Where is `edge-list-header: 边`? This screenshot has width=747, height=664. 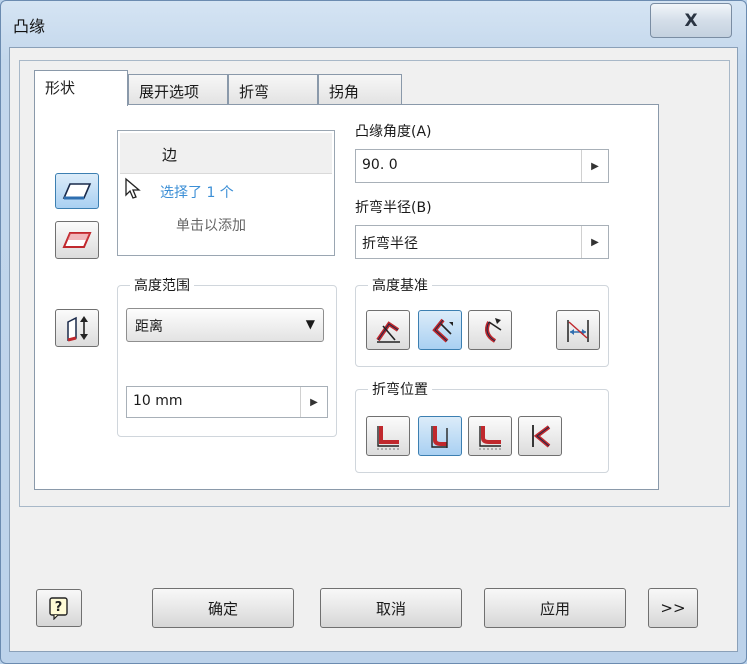
edge-list-header: 边 is located at coordinates (226, 153).